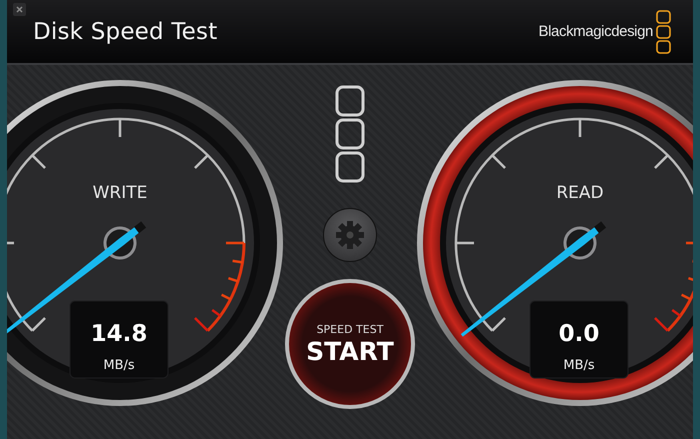 The height and width of the screenshot is (439, 700). I want to click on close-icon, so click(19, 9).